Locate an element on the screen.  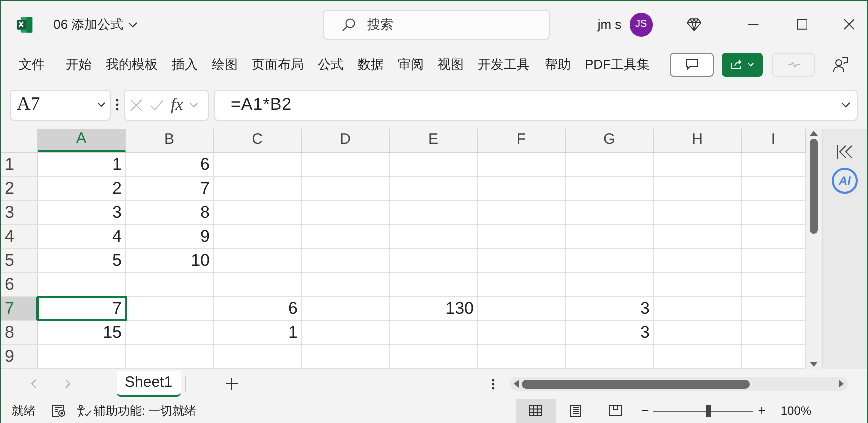
diamond-icon is located at coordinates (694, 25).